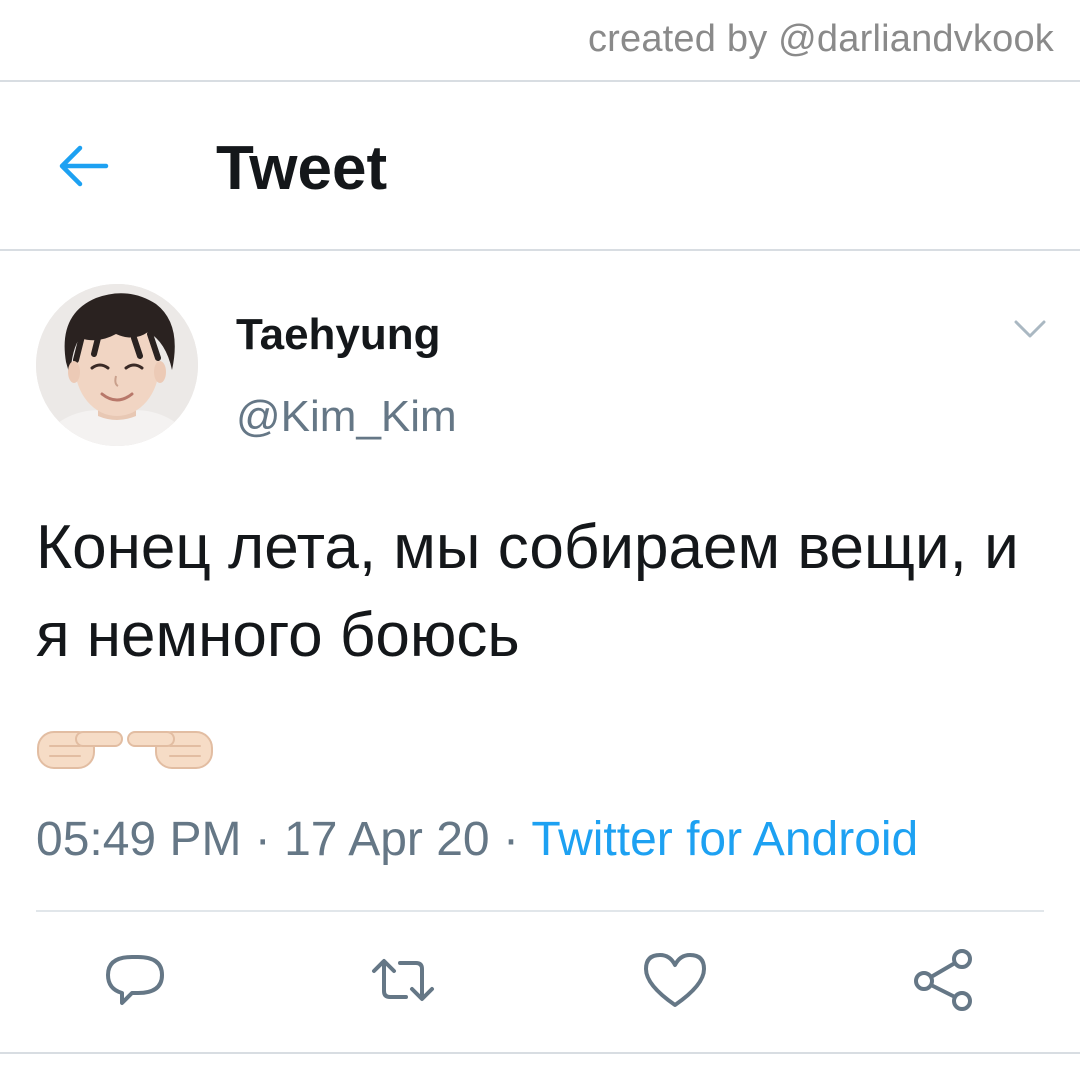  I want to click on reply-icon, so click(135, 980).